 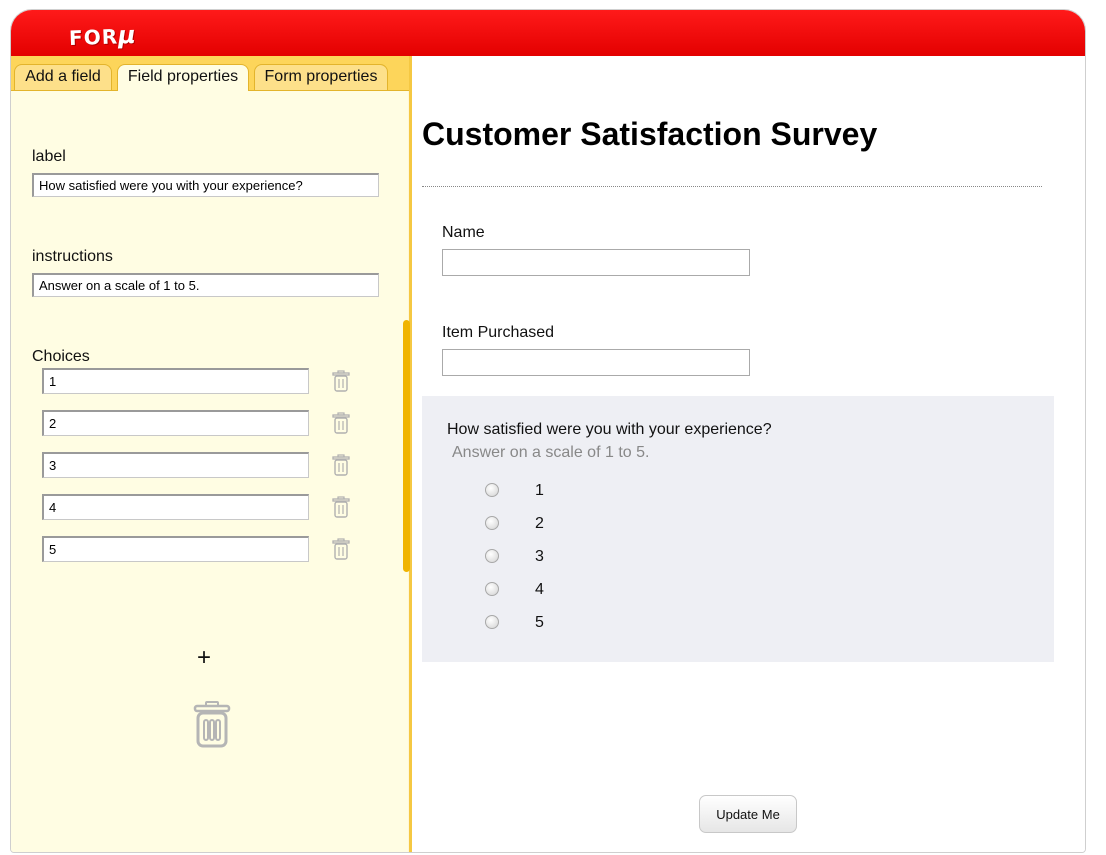 I want to click on tab-form-properties: Form properties, so click(x=321, y=77).